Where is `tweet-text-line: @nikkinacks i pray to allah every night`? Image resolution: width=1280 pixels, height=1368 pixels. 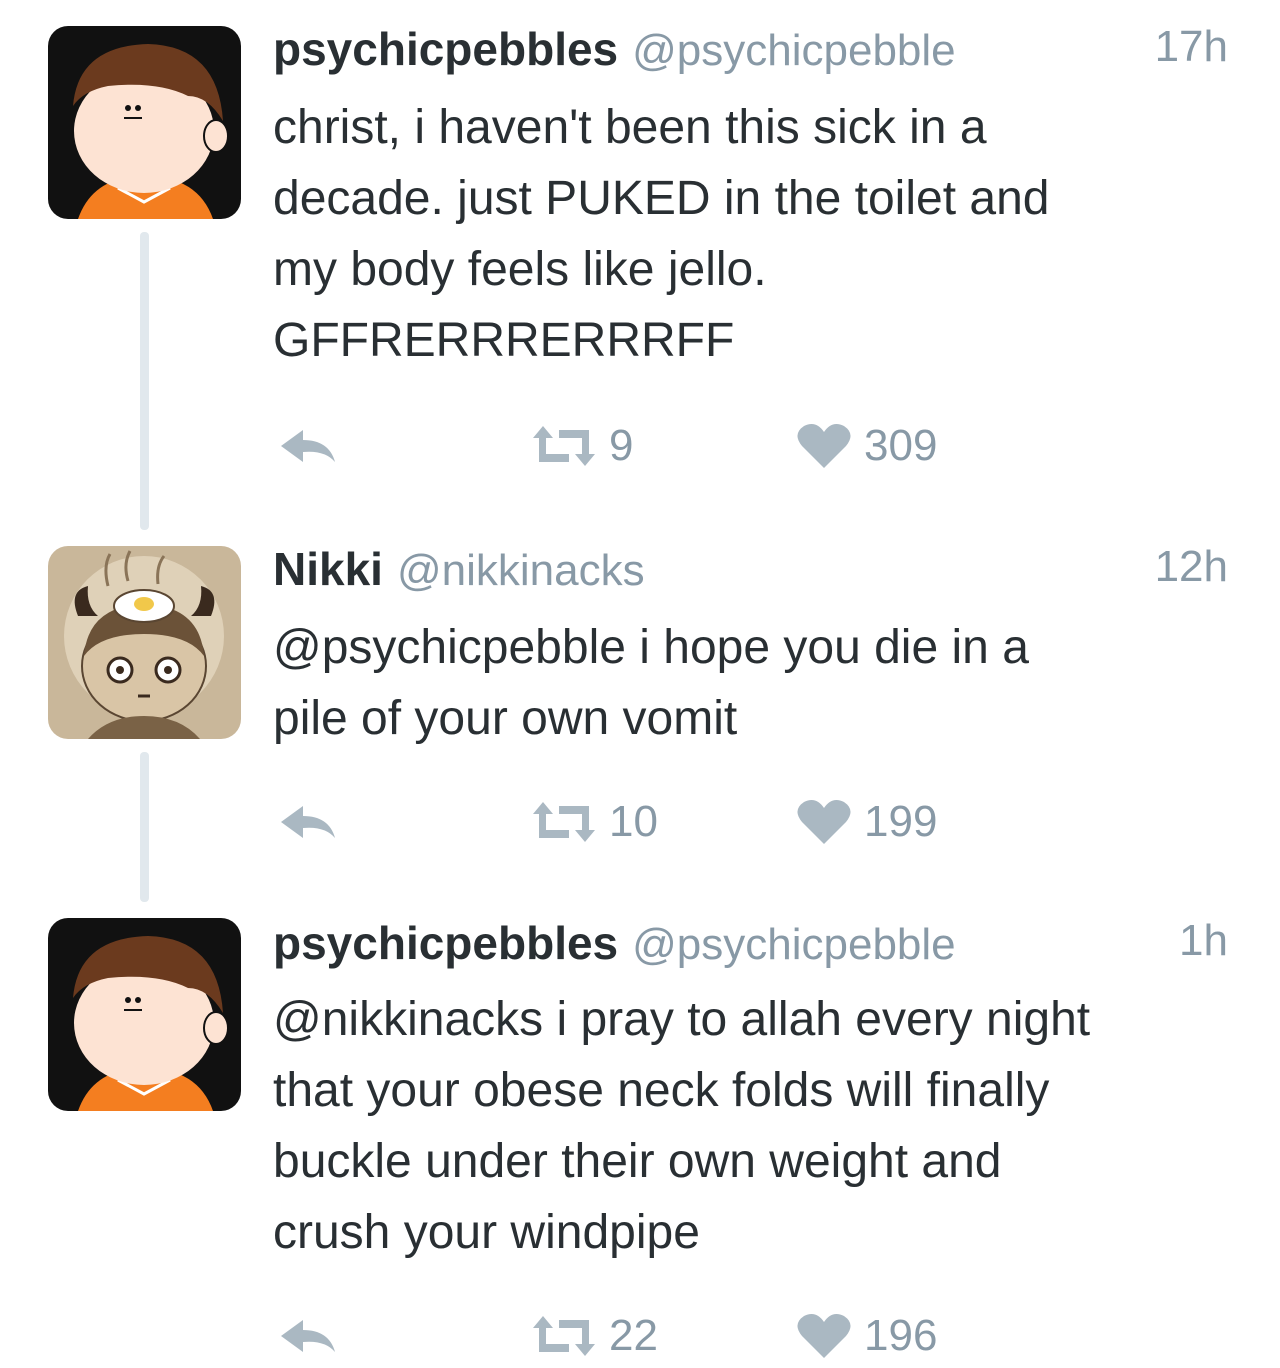
tweet-text-line: @nikkinacks i pray to allah every night is located at coordinates (682, 1019).